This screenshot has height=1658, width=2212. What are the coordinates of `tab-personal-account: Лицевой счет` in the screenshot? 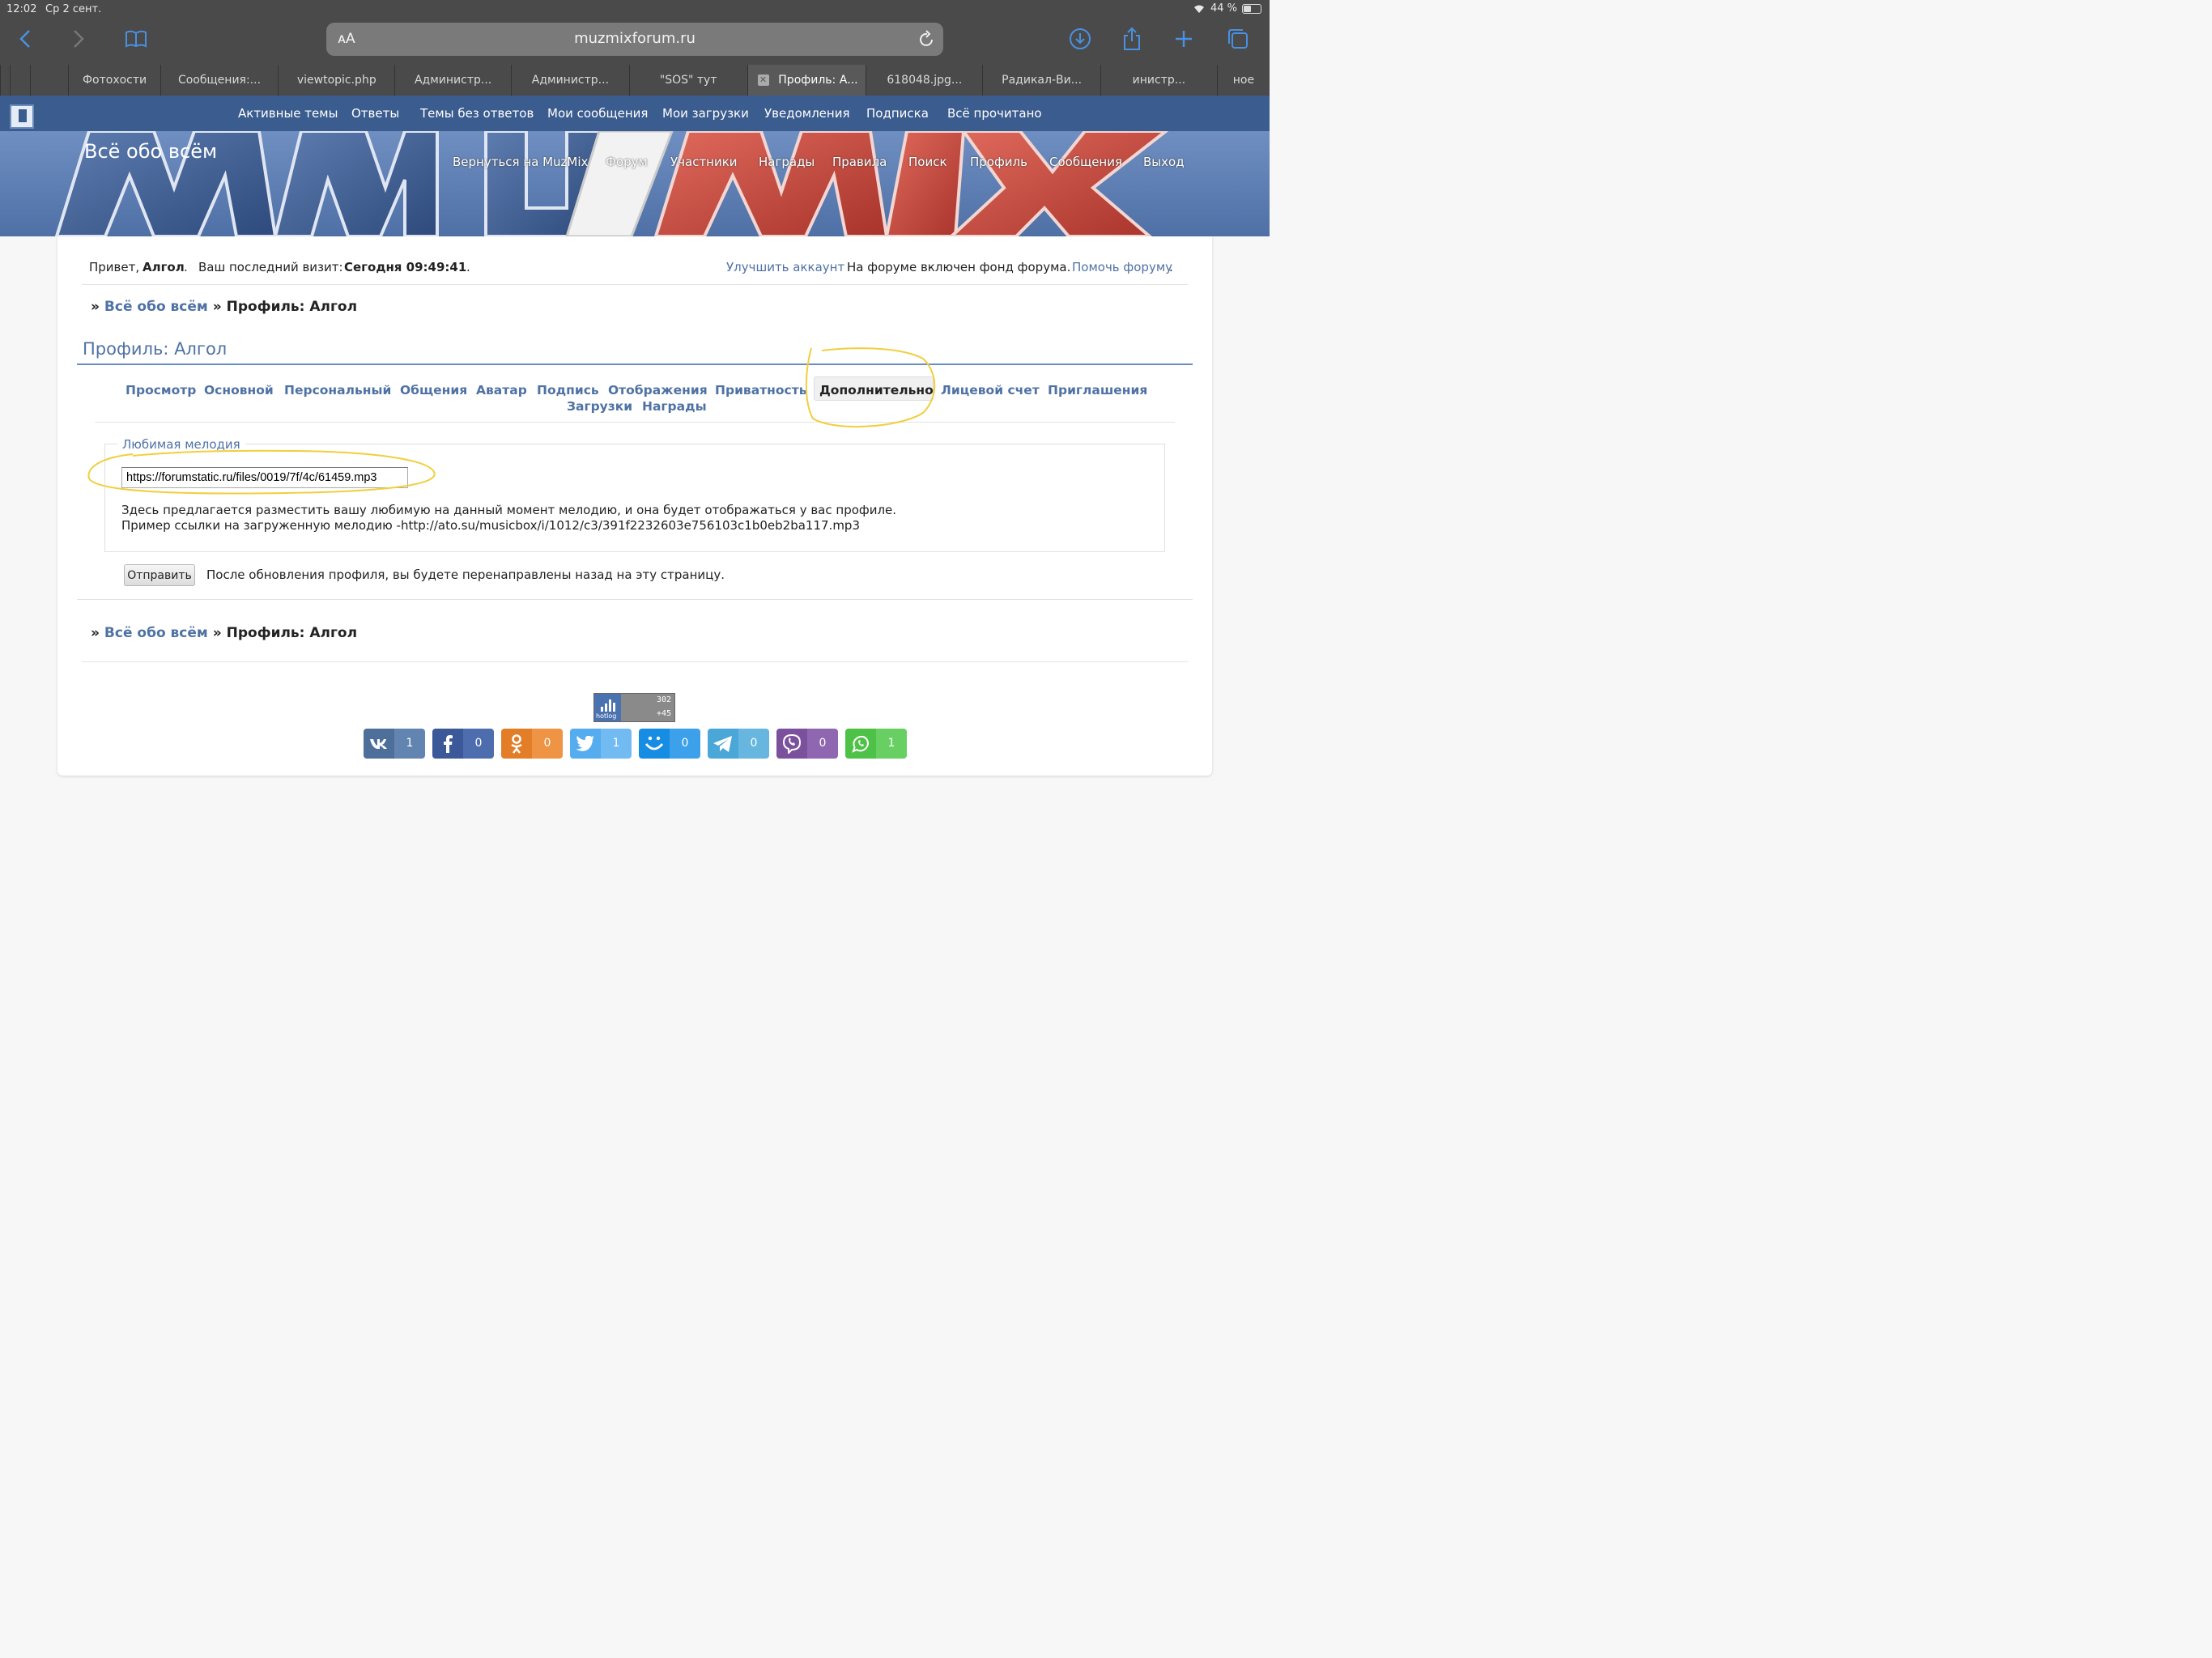 It's located at (991, 390).